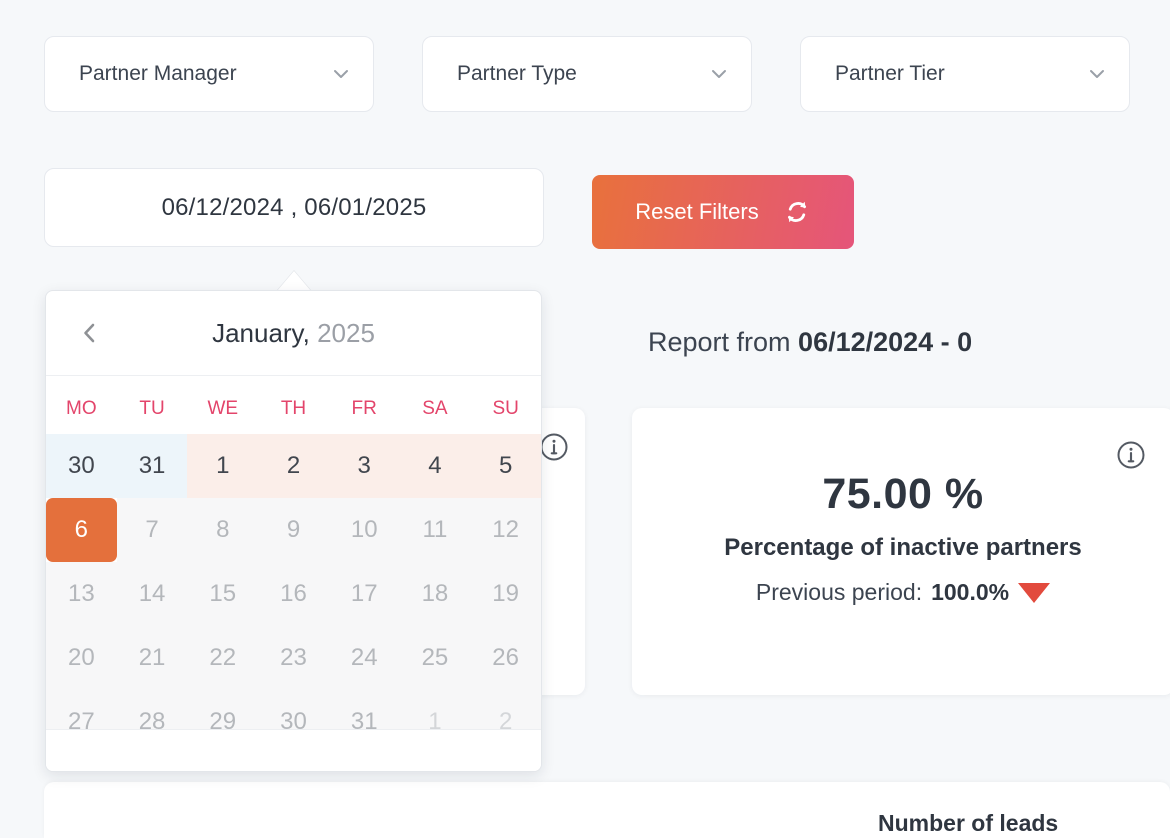  Describe the element at coordinates (81, 466) in the screenshot. I see `calendar-day: 30` at that location.